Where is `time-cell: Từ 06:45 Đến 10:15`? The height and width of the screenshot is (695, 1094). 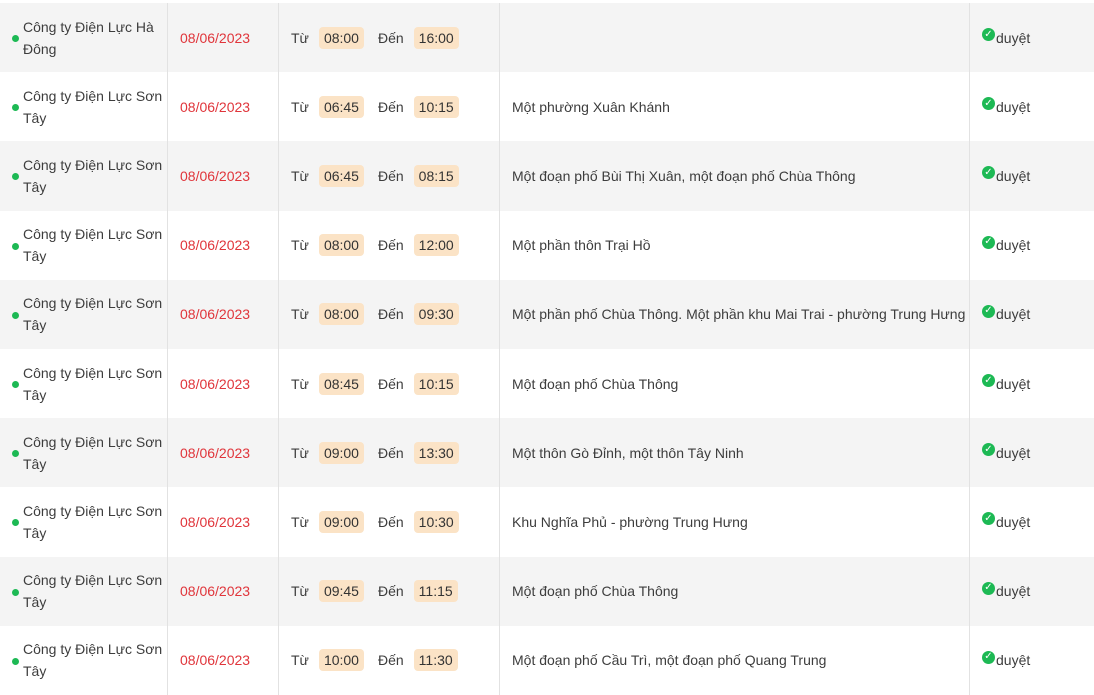 time-cell: Từ 06:45 Đến 10:15 is located at coordinates (389, 107).